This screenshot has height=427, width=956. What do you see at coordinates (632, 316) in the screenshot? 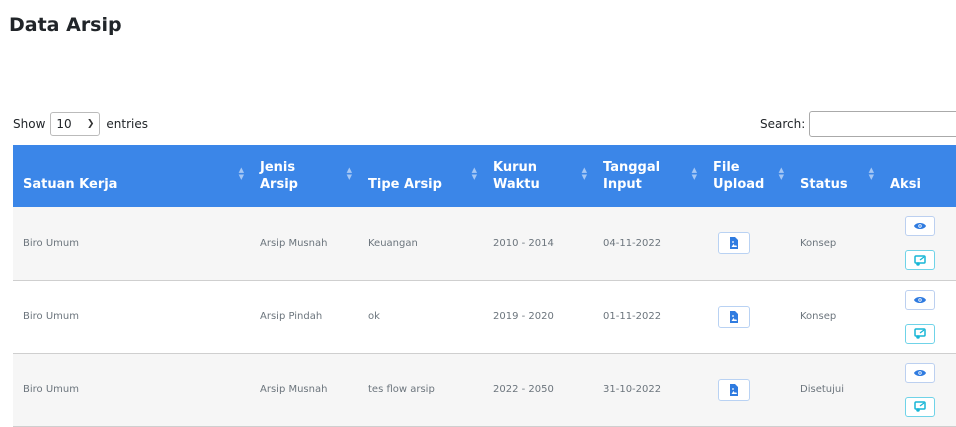
I see `cell-tanggal-input: 01-11-2022` at bounding box center [632, 316].